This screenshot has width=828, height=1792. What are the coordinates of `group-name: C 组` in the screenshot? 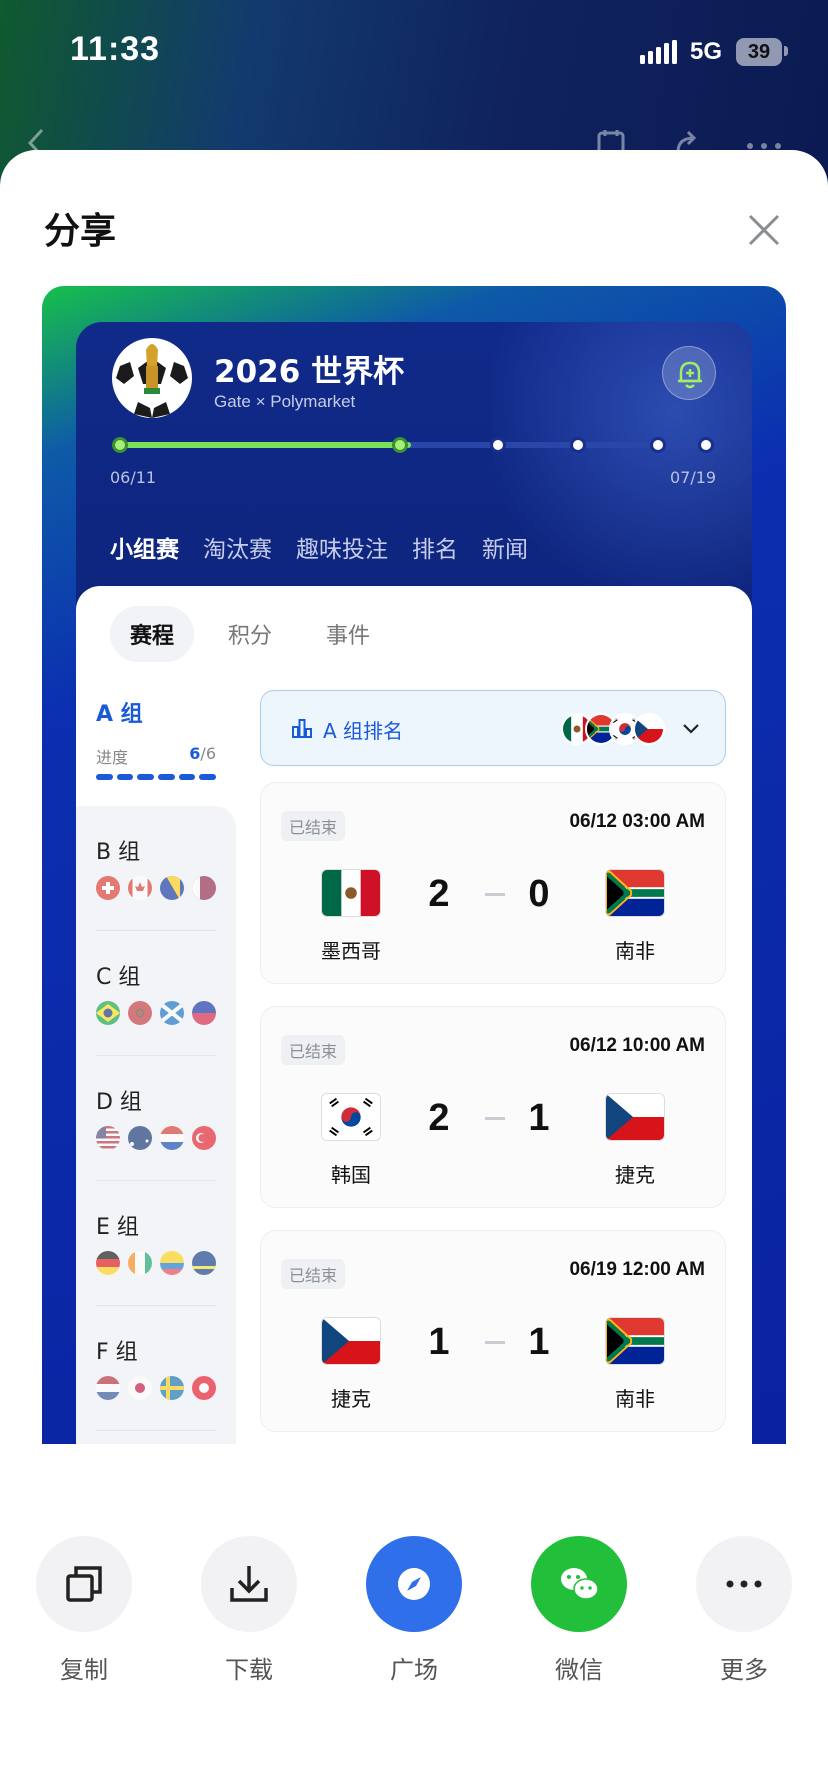 It's located at (118, 977).